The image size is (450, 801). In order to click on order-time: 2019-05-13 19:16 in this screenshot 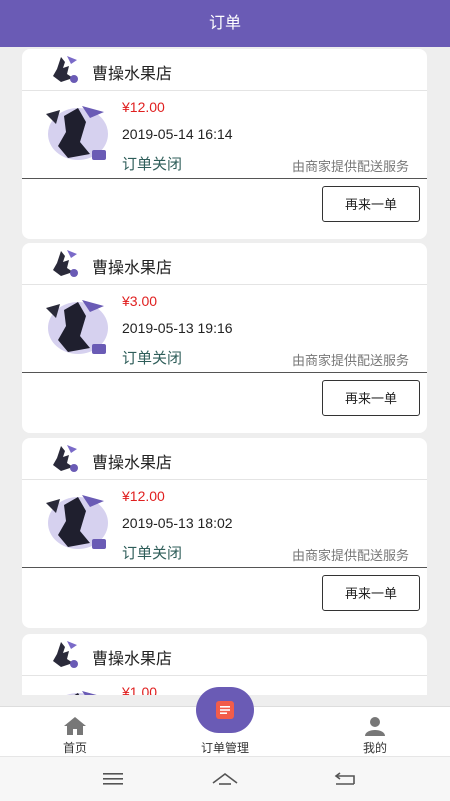, I will do `click(177, 328)`.